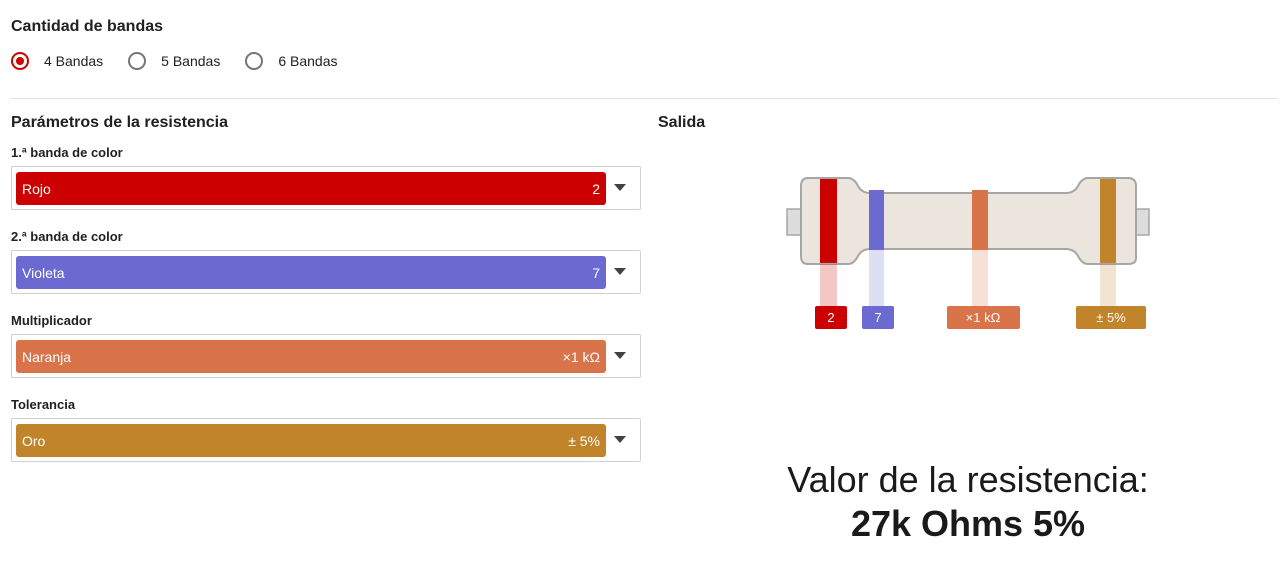 The height and width of the screenshot is (564, 1280). I want to click on band2-color-swatch: Violeta 7, so click(311, 272).